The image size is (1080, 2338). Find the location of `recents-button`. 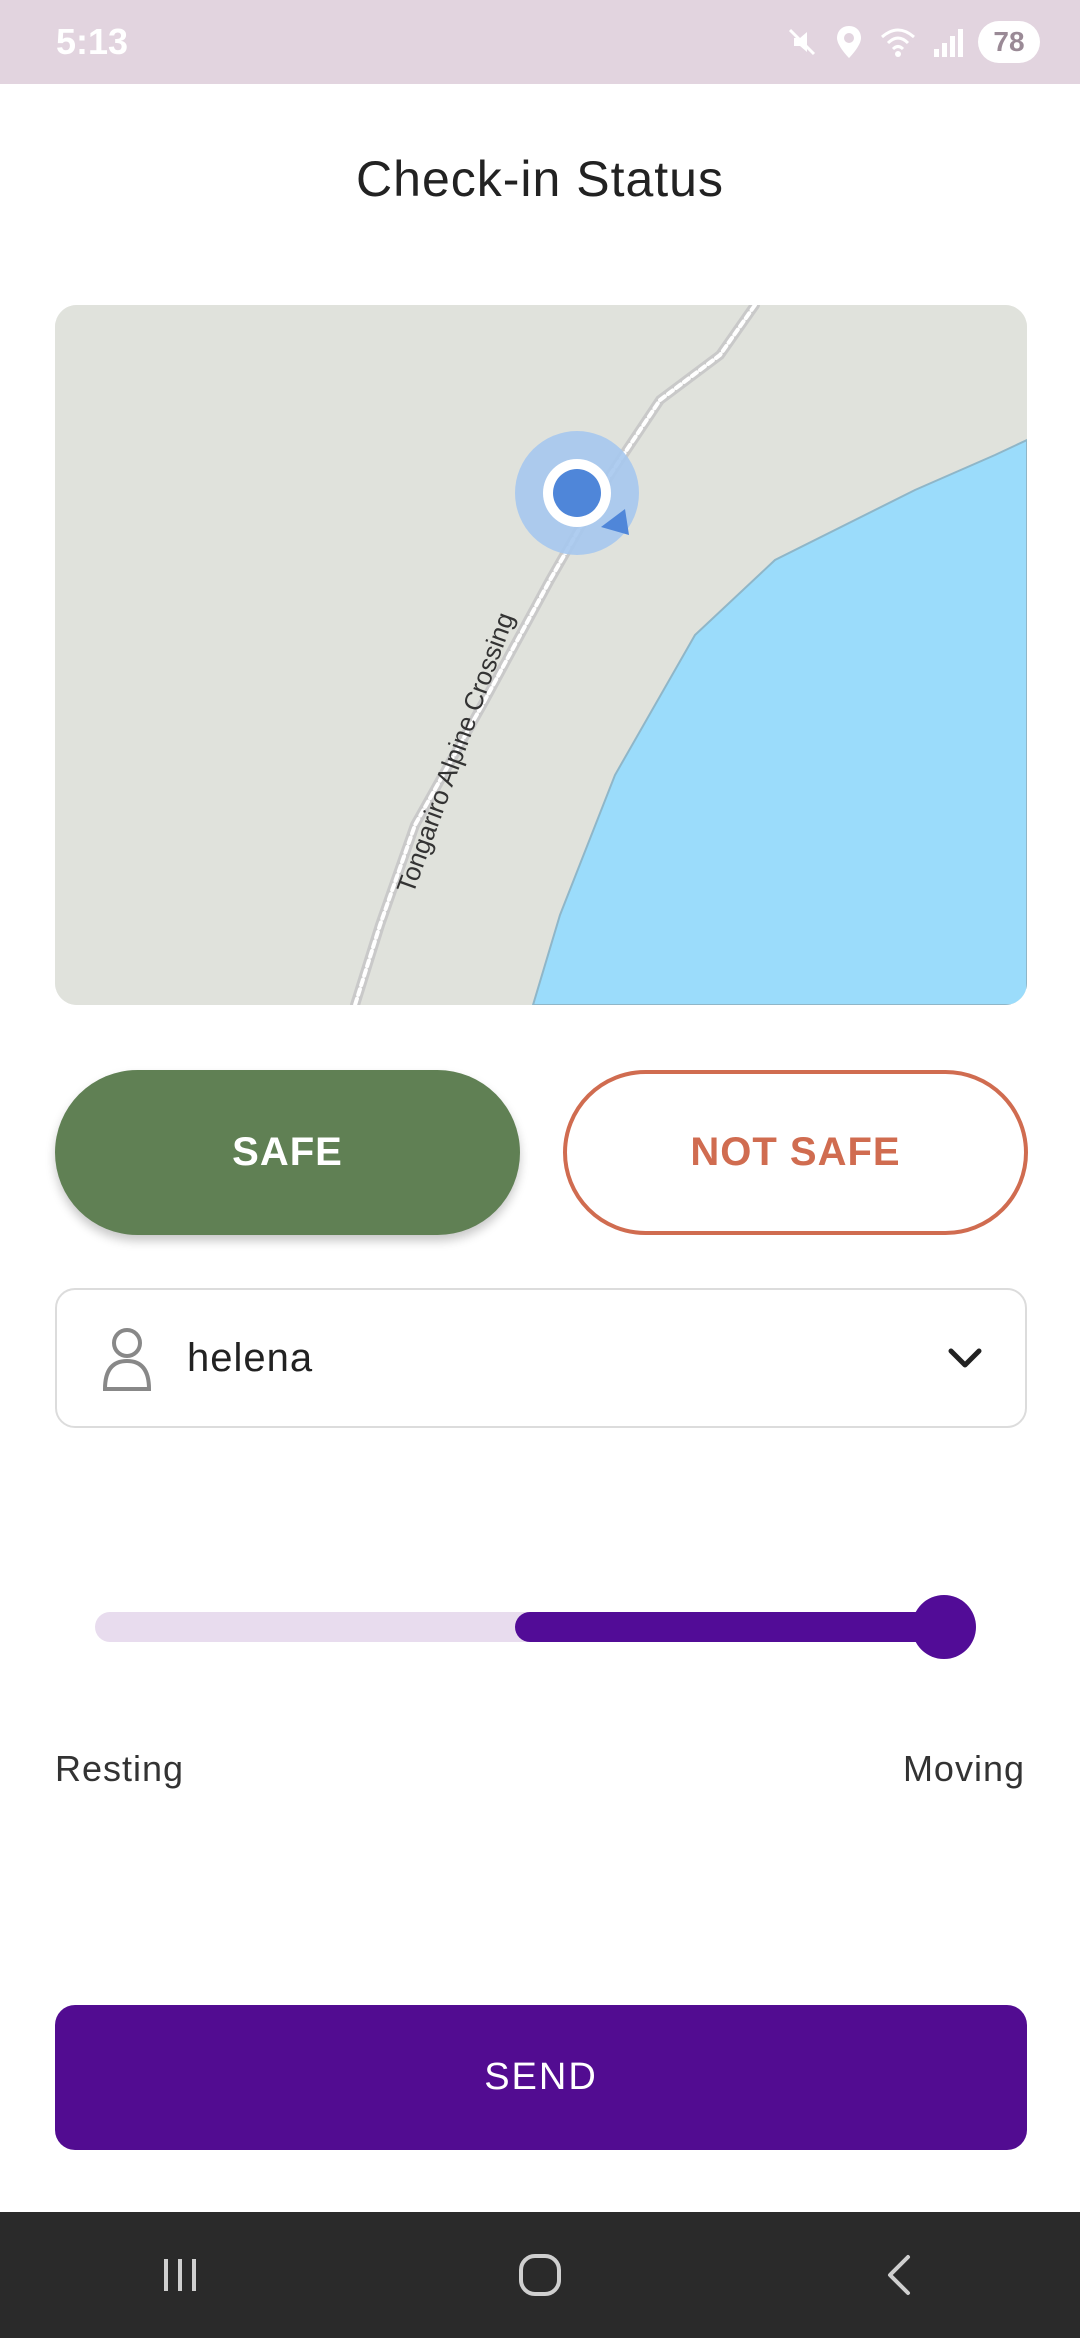

recents-button is located at coordinates (180, 2275).